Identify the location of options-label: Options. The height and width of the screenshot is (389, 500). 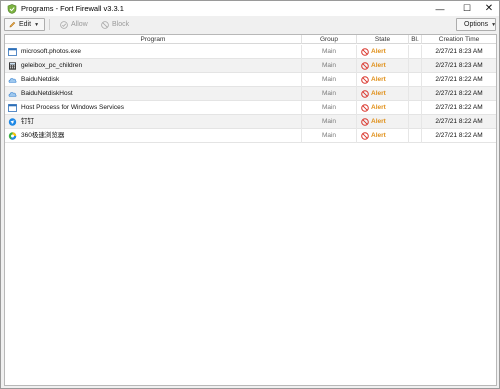
(476, 24).